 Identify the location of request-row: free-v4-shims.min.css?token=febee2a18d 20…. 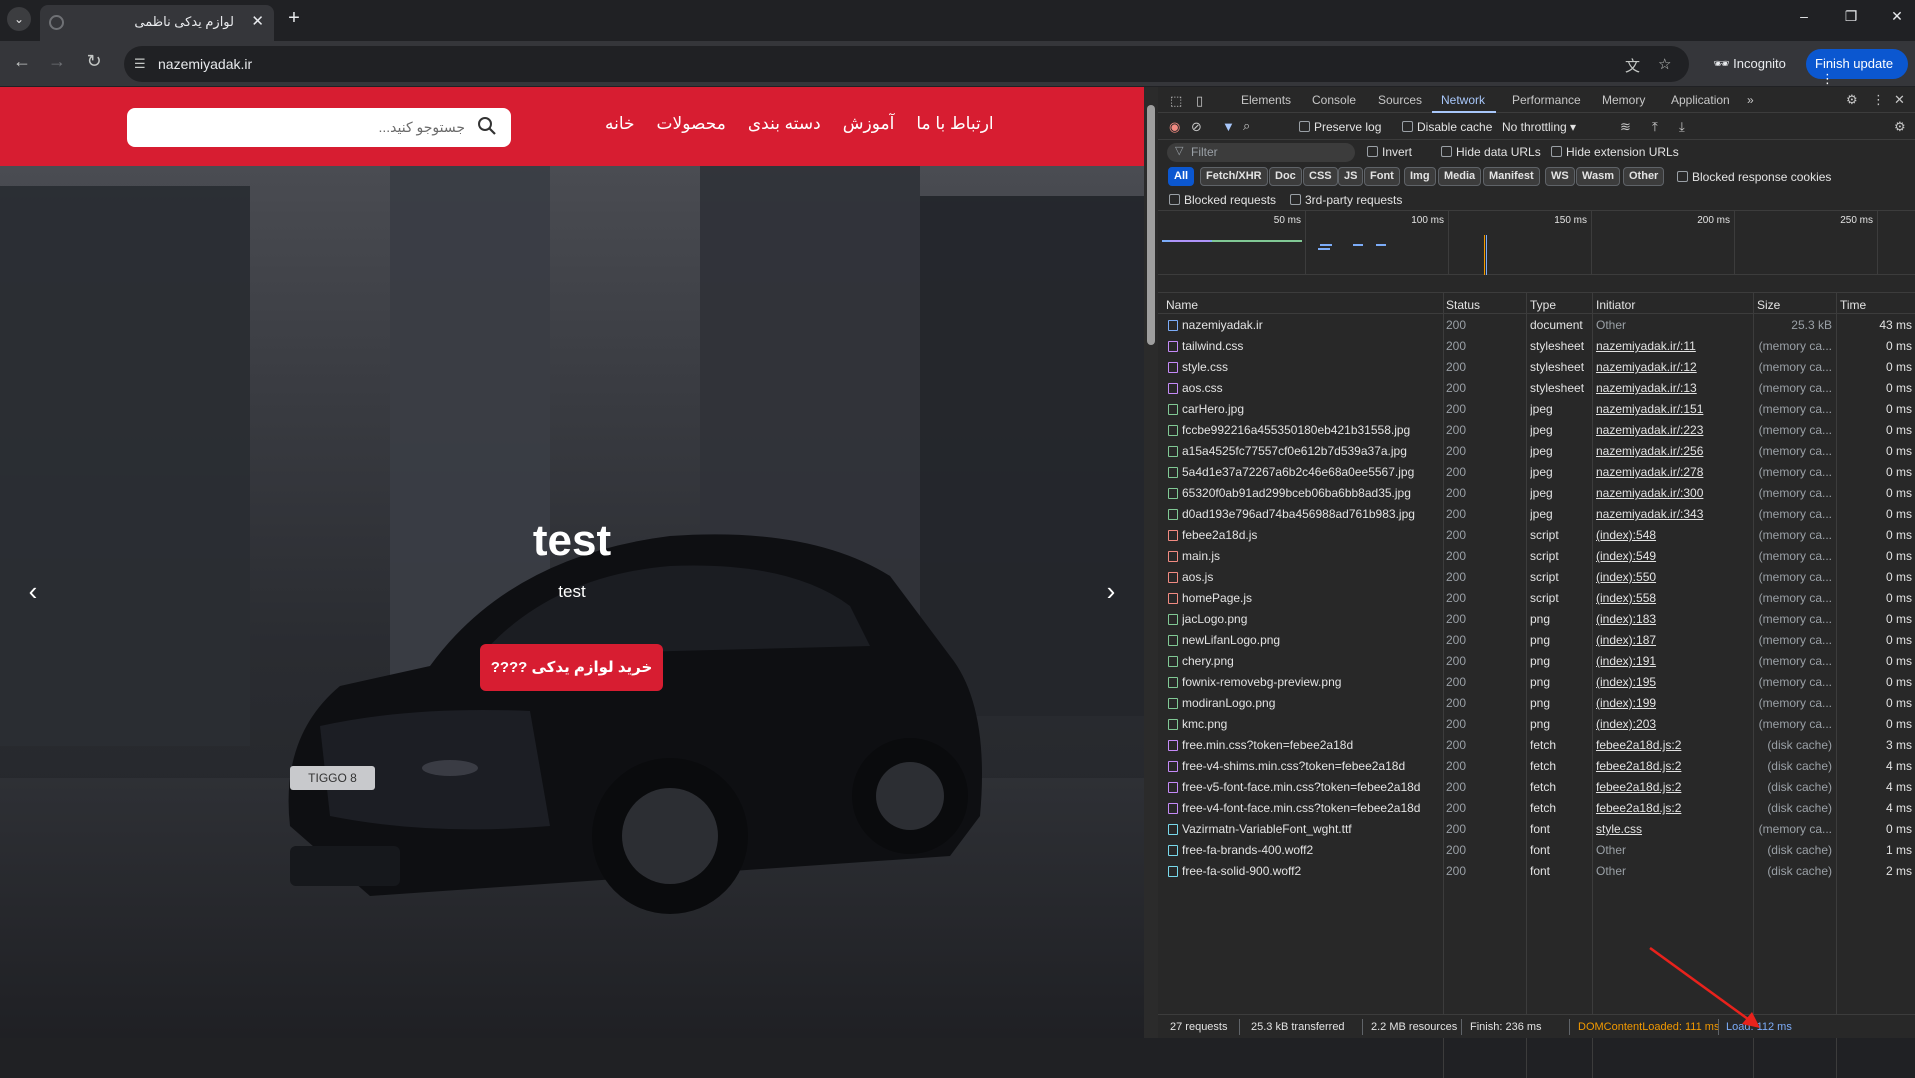
(1536, 766).